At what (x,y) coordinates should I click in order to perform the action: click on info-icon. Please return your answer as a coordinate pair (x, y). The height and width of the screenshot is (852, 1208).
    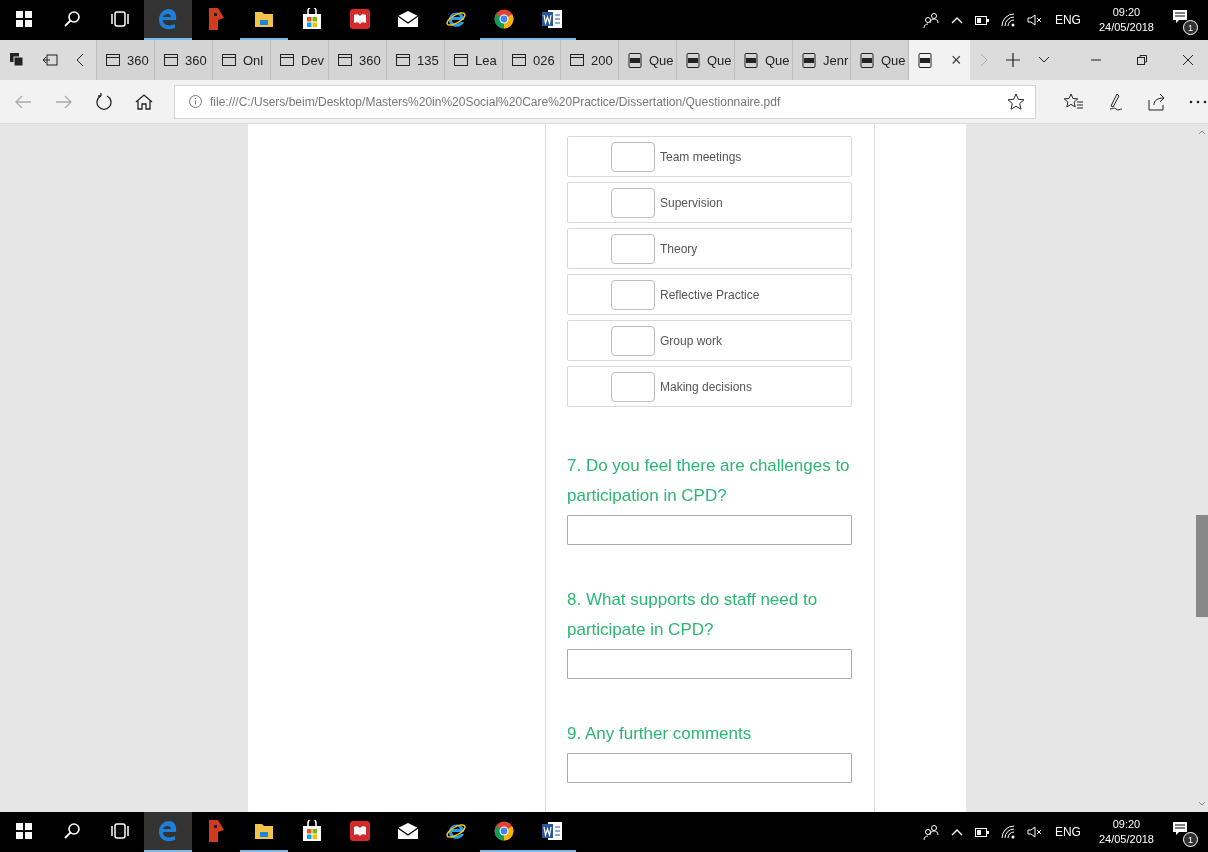
    Looking at the image, I should click on (195, 101).